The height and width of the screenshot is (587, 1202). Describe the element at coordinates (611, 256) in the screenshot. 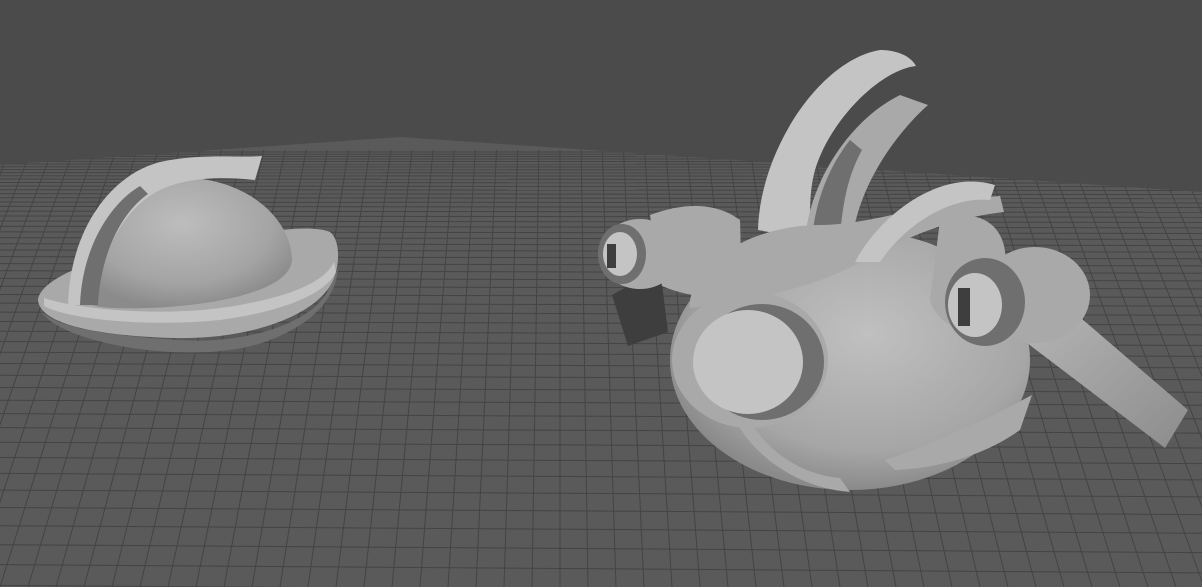

I see `drone-left-engine-slot` at that location.